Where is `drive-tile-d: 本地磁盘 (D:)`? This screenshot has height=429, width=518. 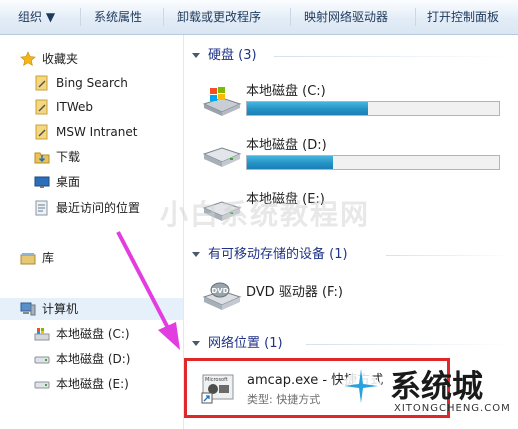 drive-tile-d: 本地磁盘 (D:) is located at coordinates (357, 156).